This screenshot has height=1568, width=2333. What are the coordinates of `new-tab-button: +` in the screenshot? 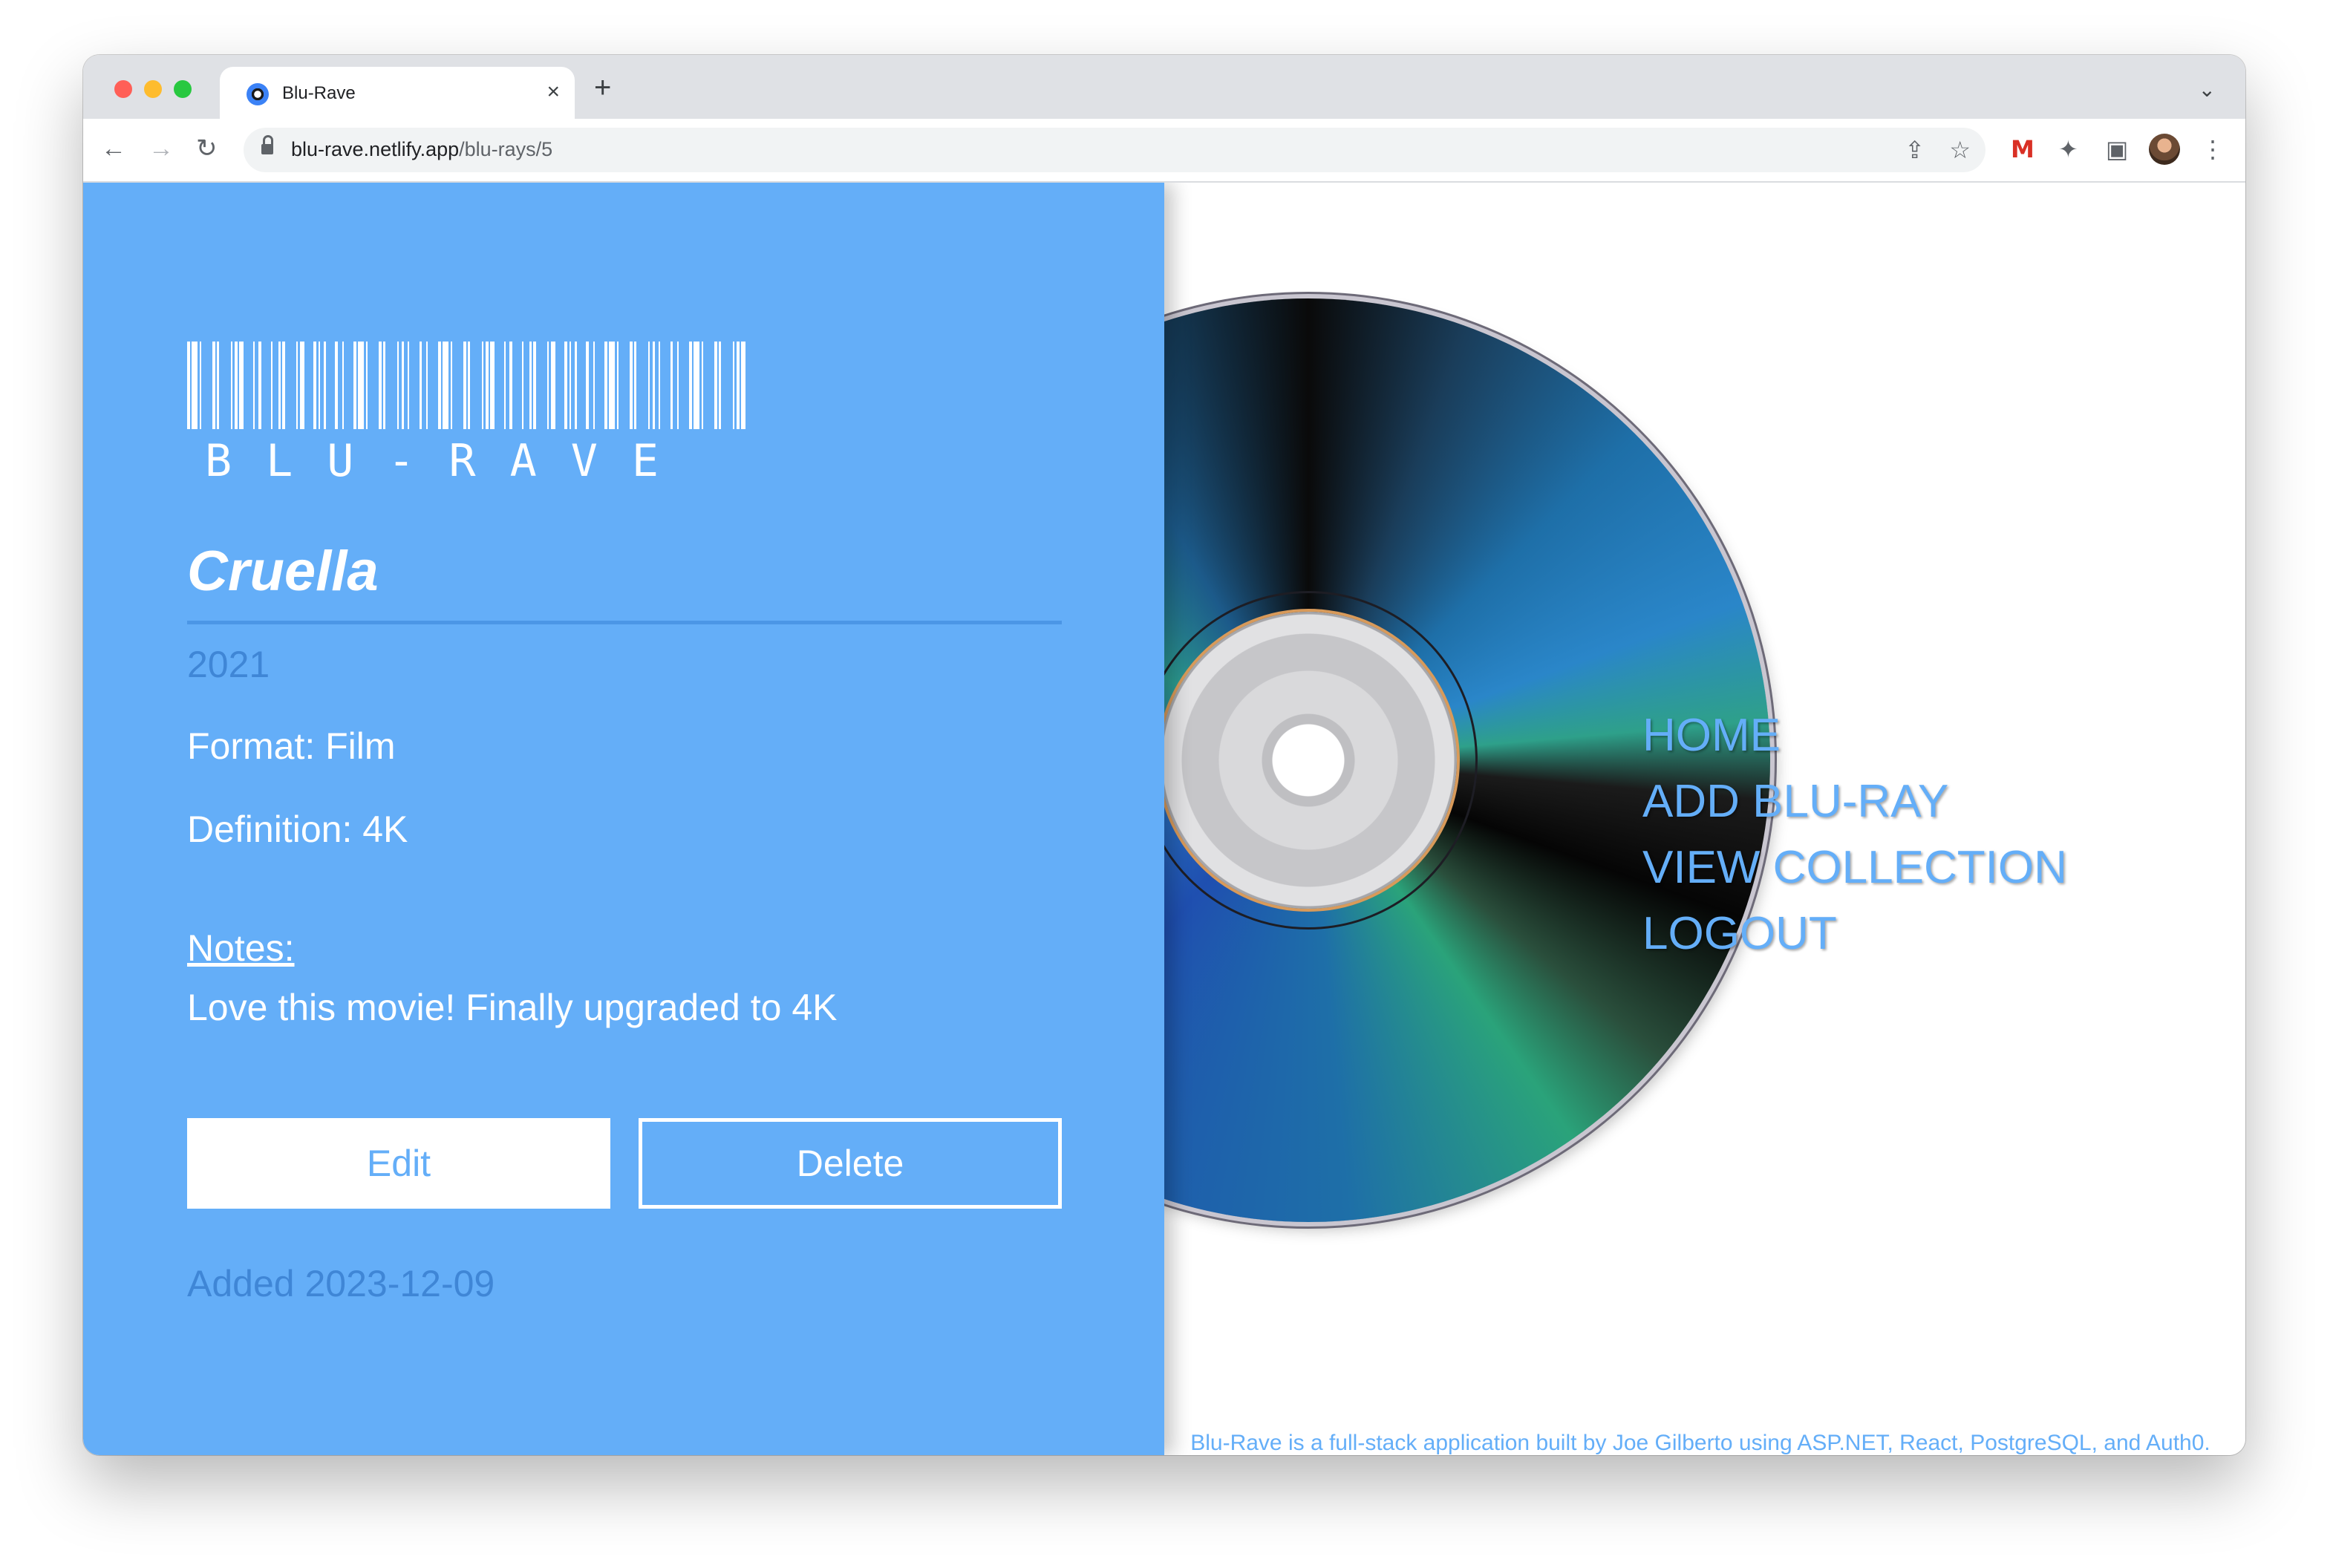 It's located at (602, 87).